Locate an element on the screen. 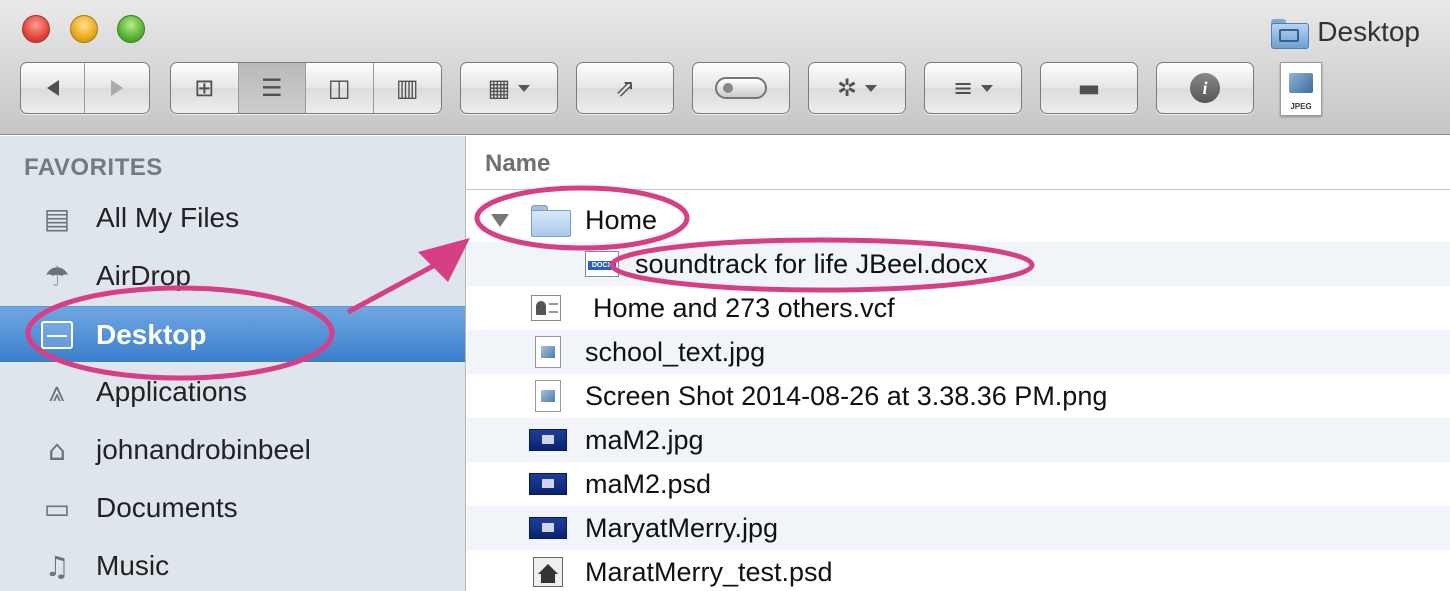  home-icon: ⌂ is located at coordinates (57, 450).